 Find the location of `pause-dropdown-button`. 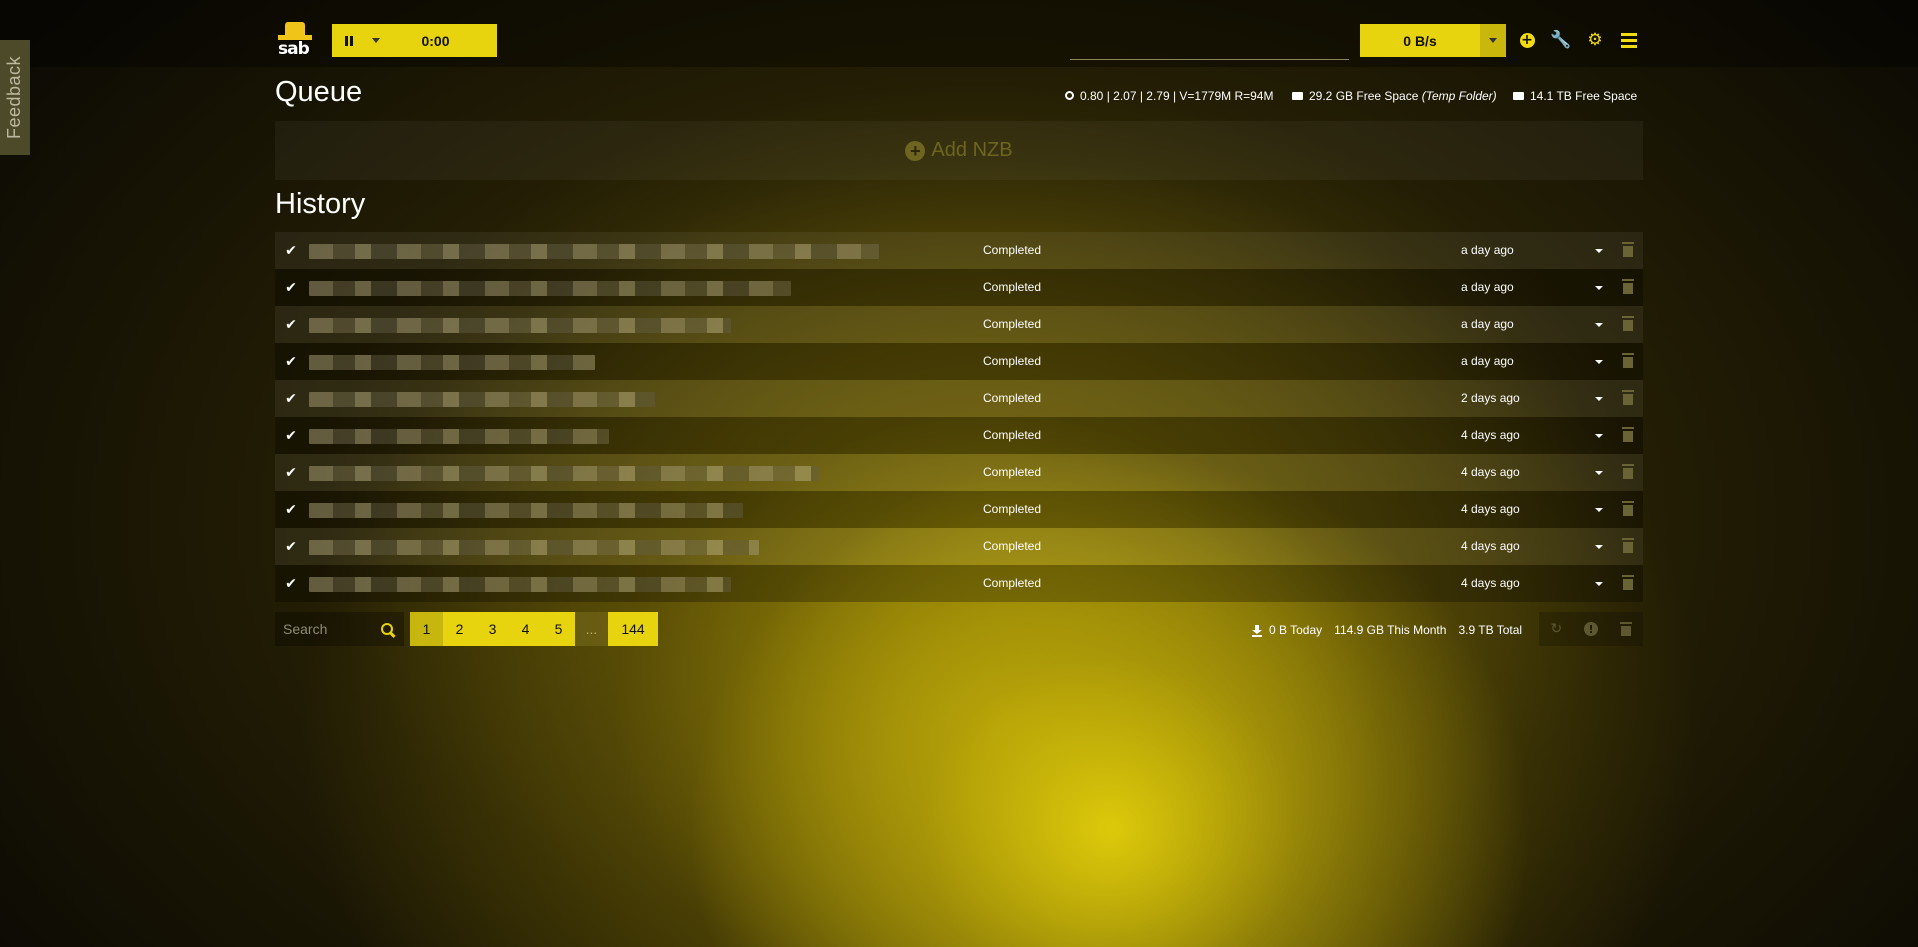

pause-dropdown-button is located at coordinates (376, 40).